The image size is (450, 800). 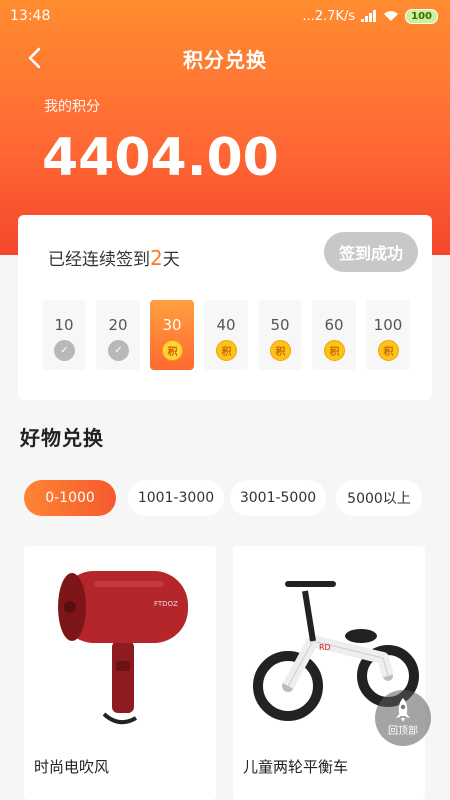 What do you see at coordinates (72, 107) in the screenshot?
I see `points-label: 我的积分` at bounding box center [72, 107].